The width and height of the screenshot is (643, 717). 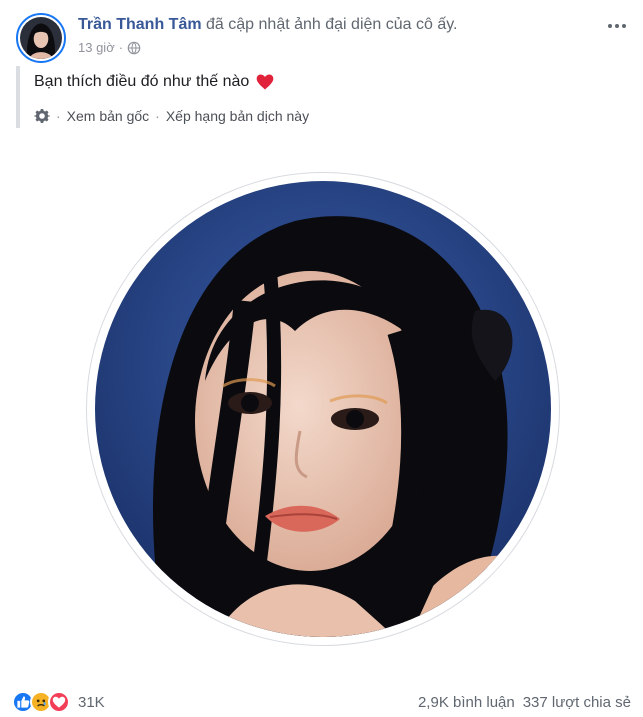 I want to click on reaction-count: 31K, so click(x=91, y=702).